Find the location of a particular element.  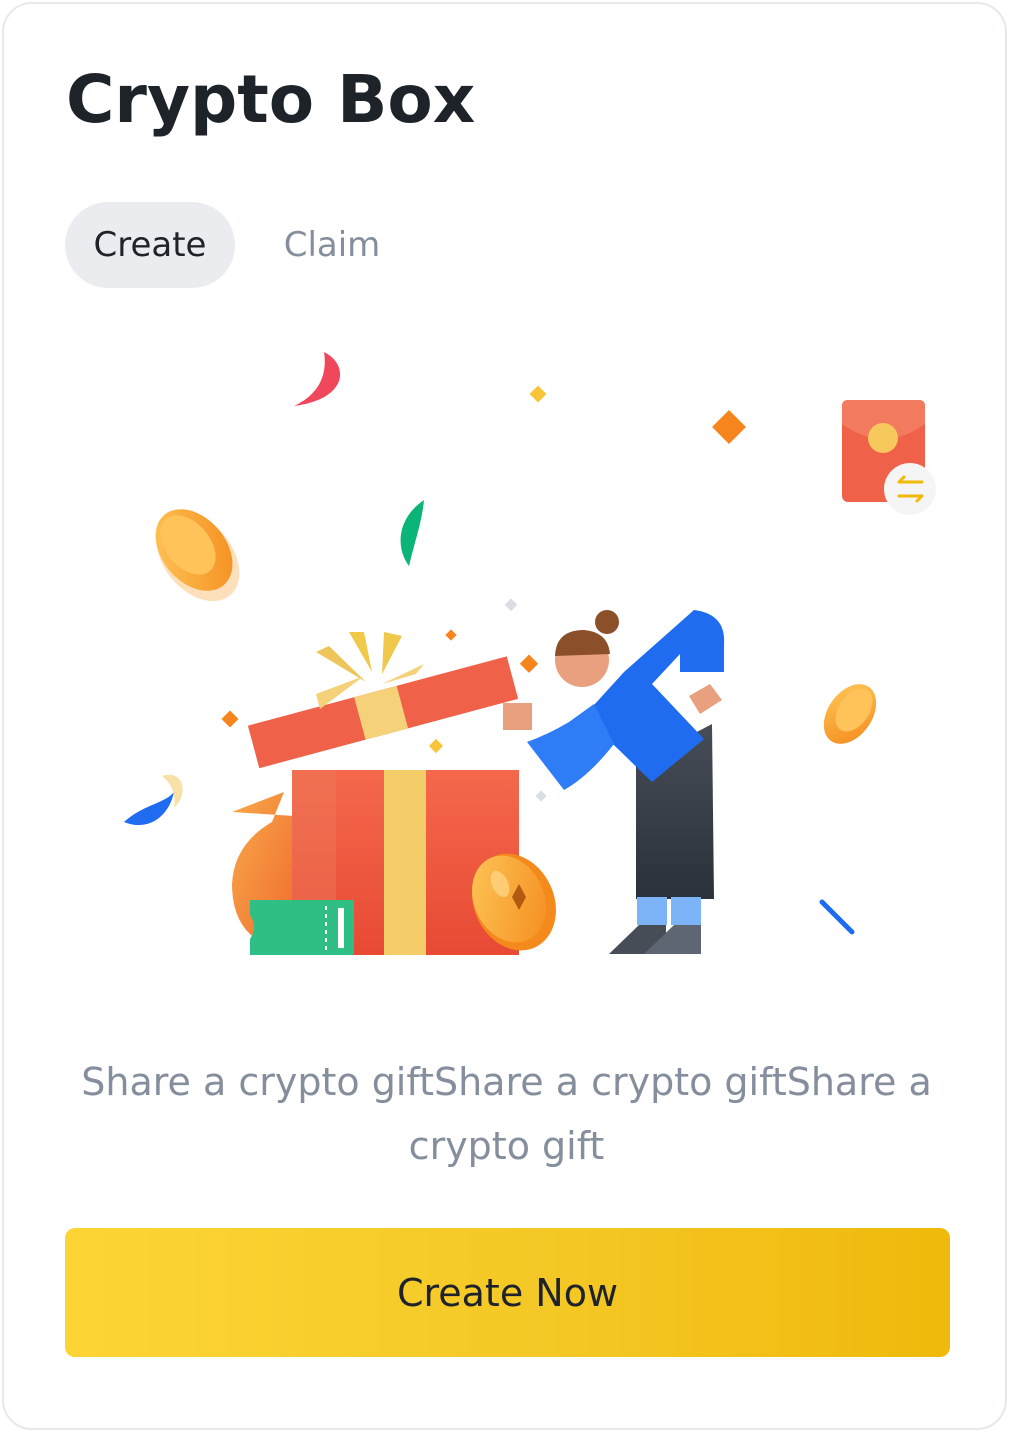

page-title: Crypto Box is located at coordinates (271, 99).